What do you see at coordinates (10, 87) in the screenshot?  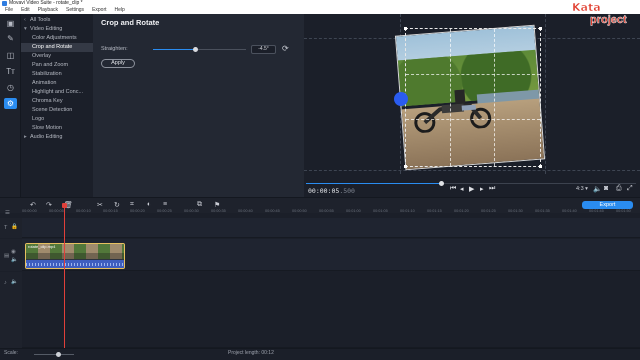 I see `stickers-icon: ◷` at bounding box center [10, 87].